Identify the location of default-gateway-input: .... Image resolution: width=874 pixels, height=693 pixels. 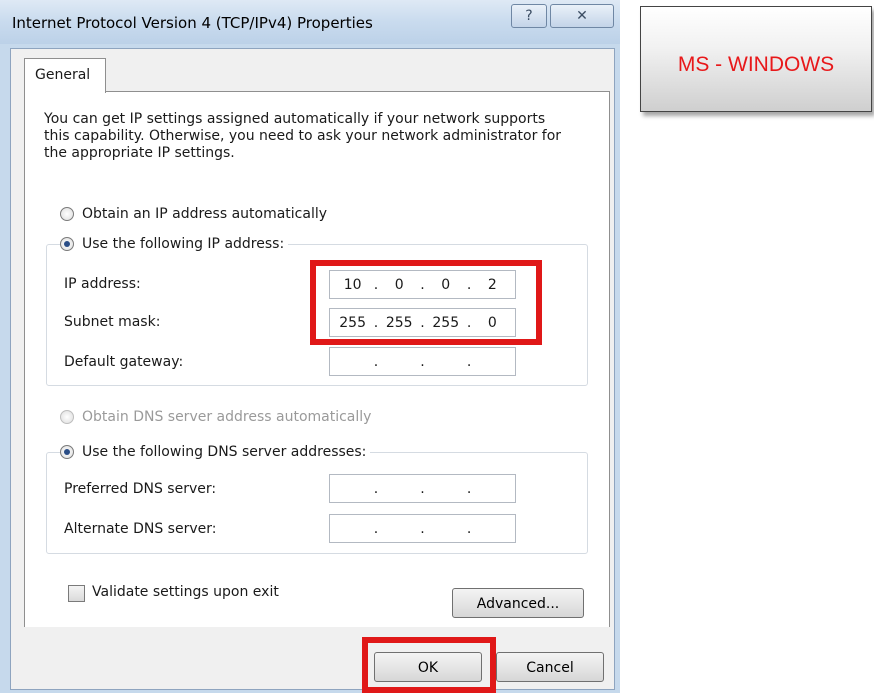
(422, 361).